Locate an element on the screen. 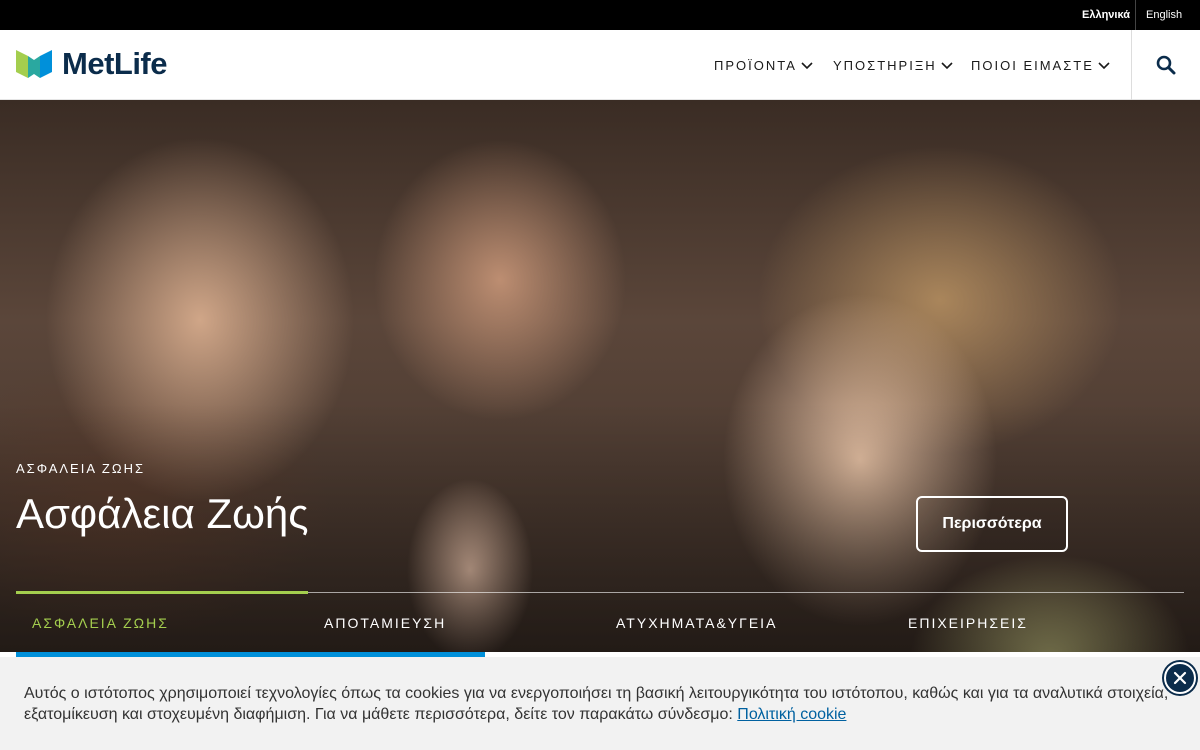  cookie-close-button is located at coordinates (1180, 678).